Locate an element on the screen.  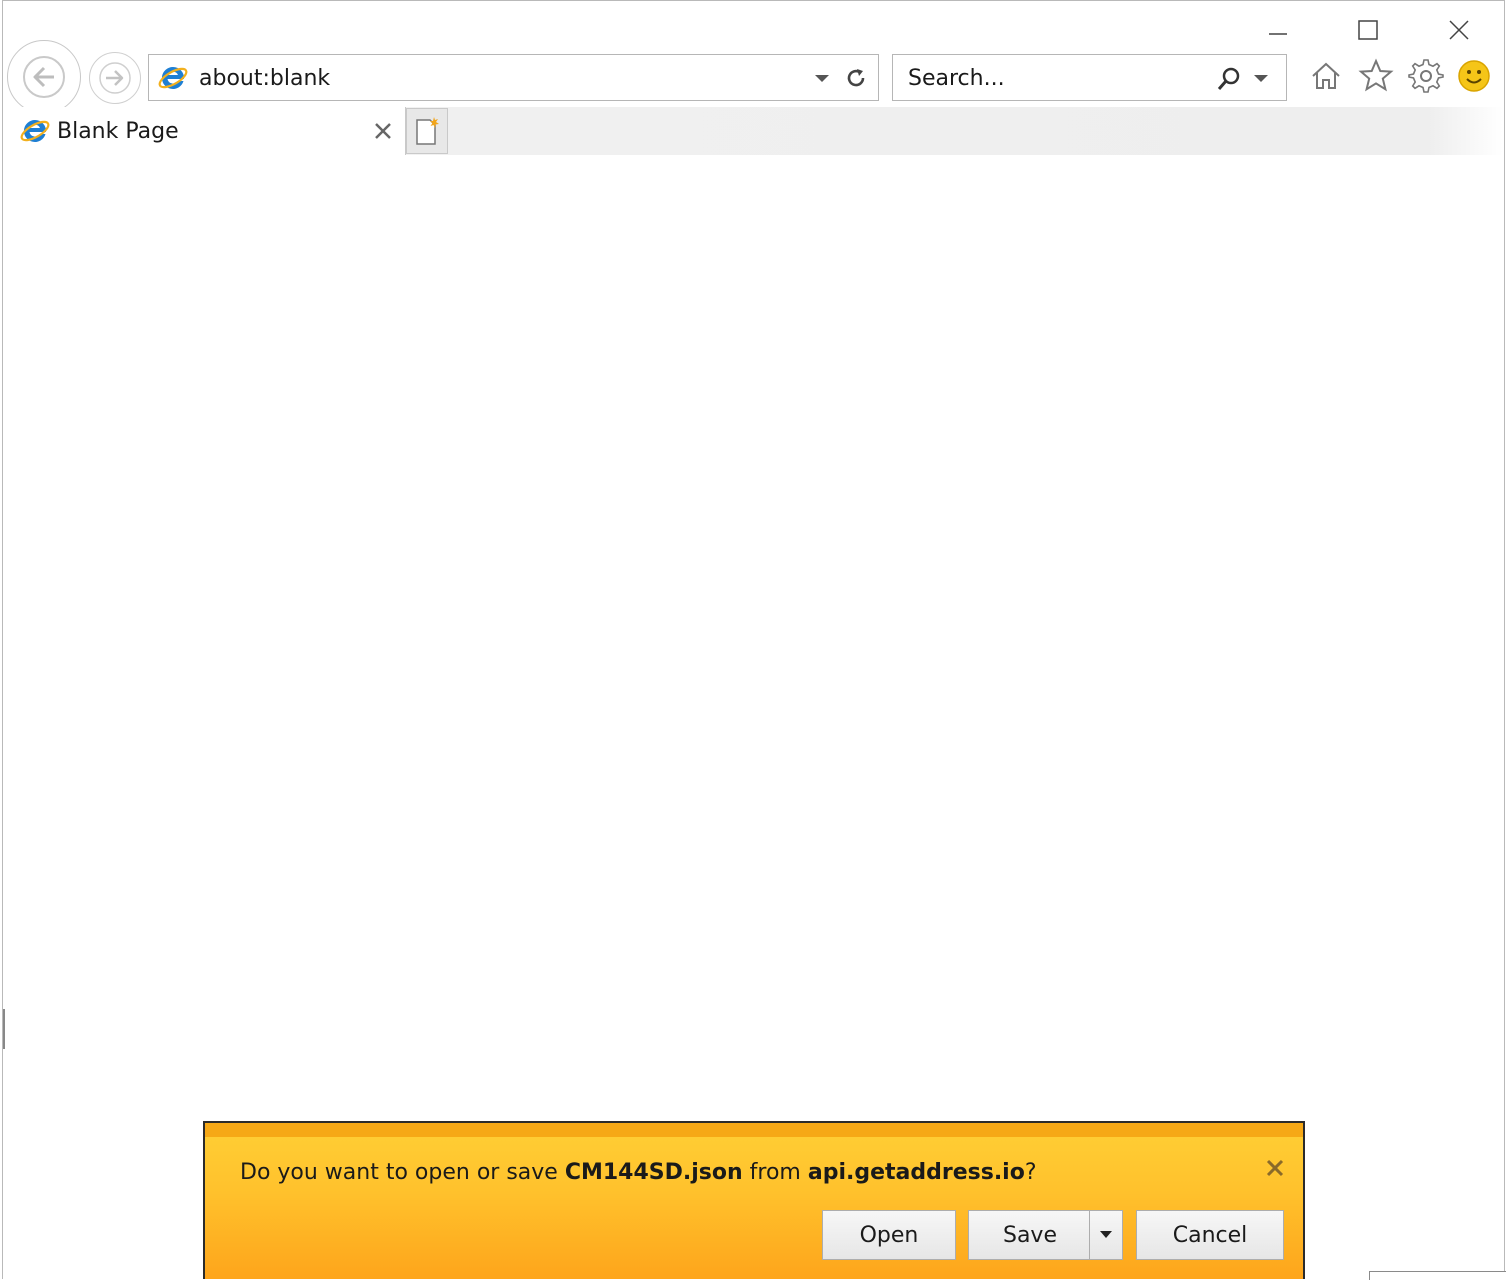
new-tab-icon is located at coordinates (427, 131).